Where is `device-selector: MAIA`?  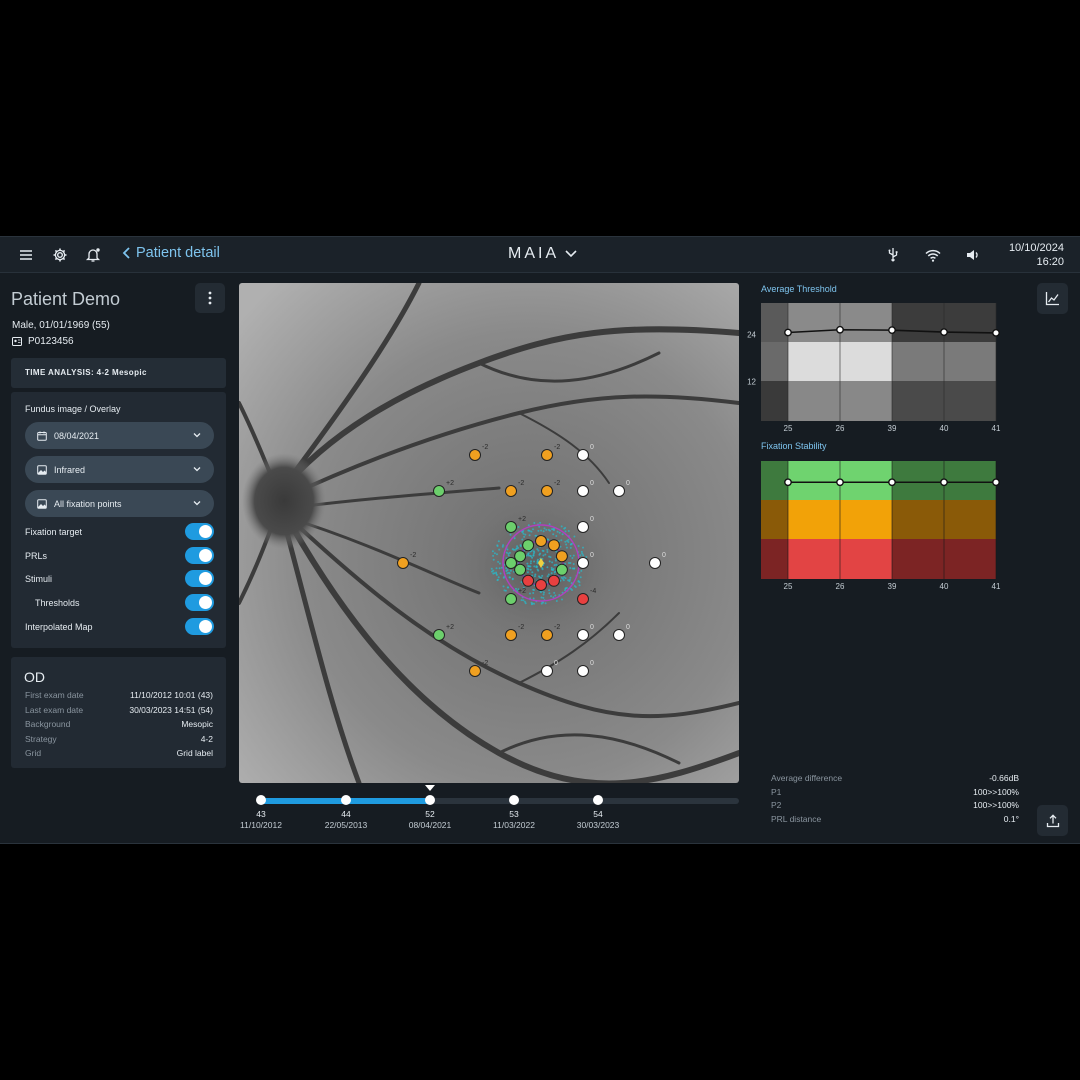
device-selector: MAIA is located at coordinates (542, 254).